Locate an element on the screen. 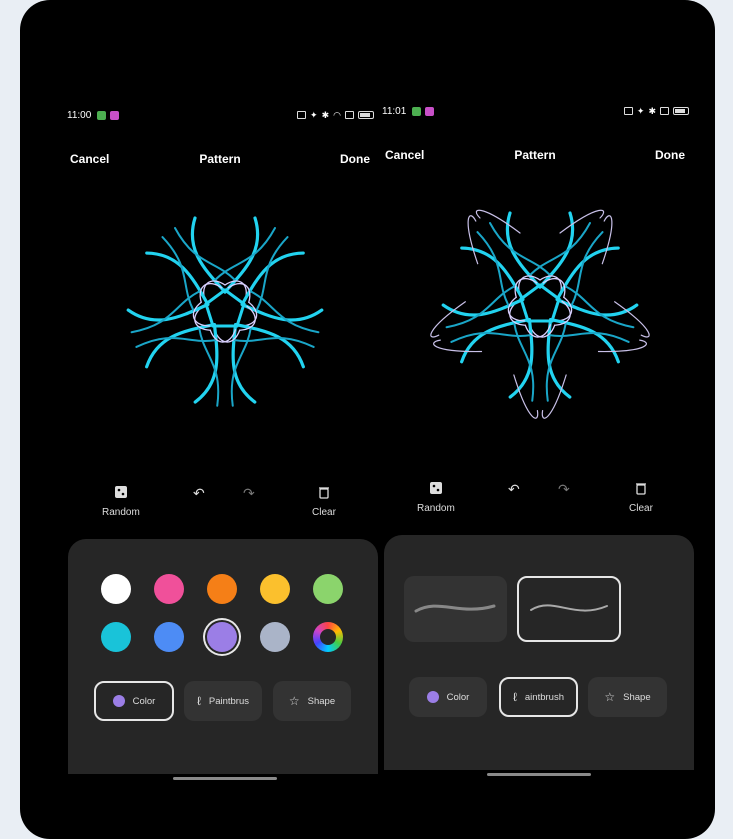 This screenshot has height=839, width=733. tab-paintbrush: ℓ aintbrush is located at coordinates (538, 697).